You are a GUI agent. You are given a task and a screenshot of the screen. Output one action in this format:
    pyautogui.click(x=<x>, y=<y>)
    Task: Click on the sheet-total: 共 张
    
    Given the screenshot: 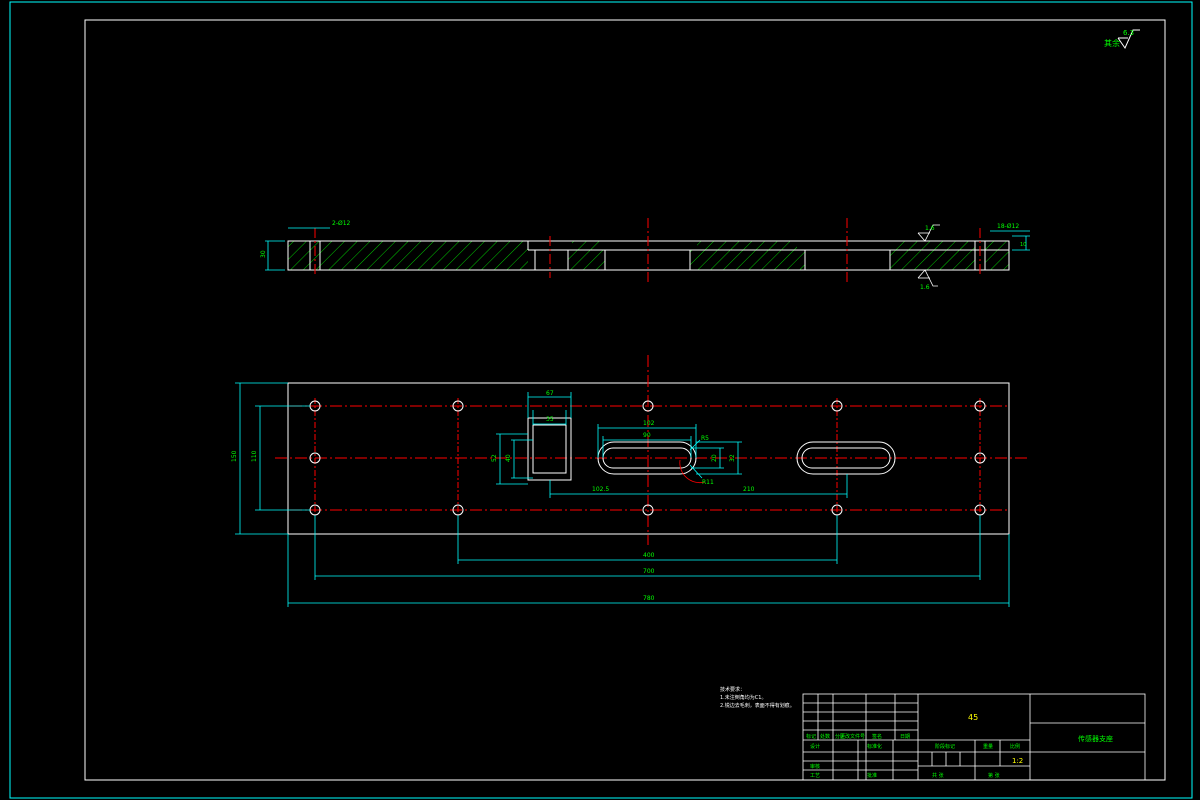 What is the action you would take?
    pyautogui.click(x=938, y=775)
    